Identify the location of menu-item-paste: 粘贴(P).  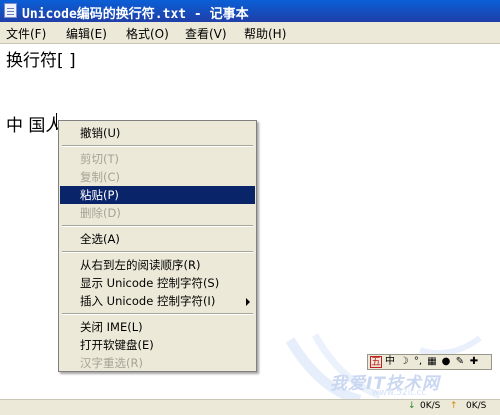
(157, 195).